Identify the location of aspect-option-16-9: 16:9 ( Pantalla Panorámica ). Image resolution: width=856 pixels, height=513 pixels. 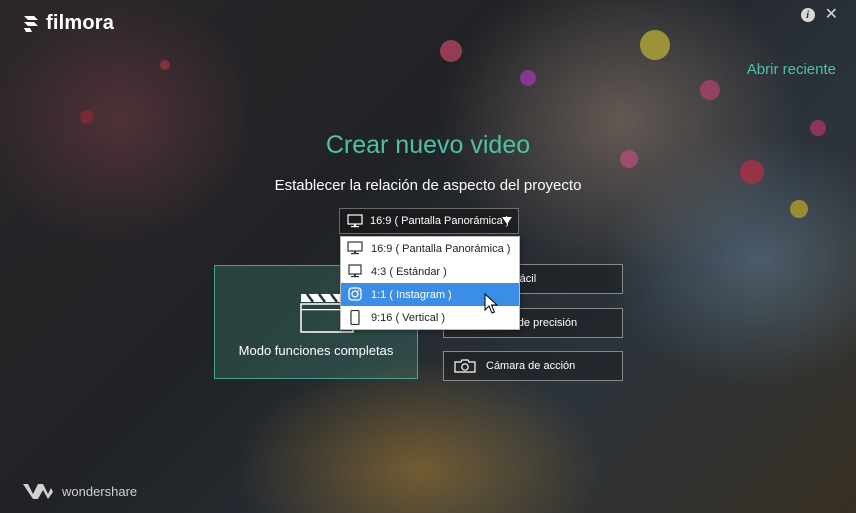
(430, 248).